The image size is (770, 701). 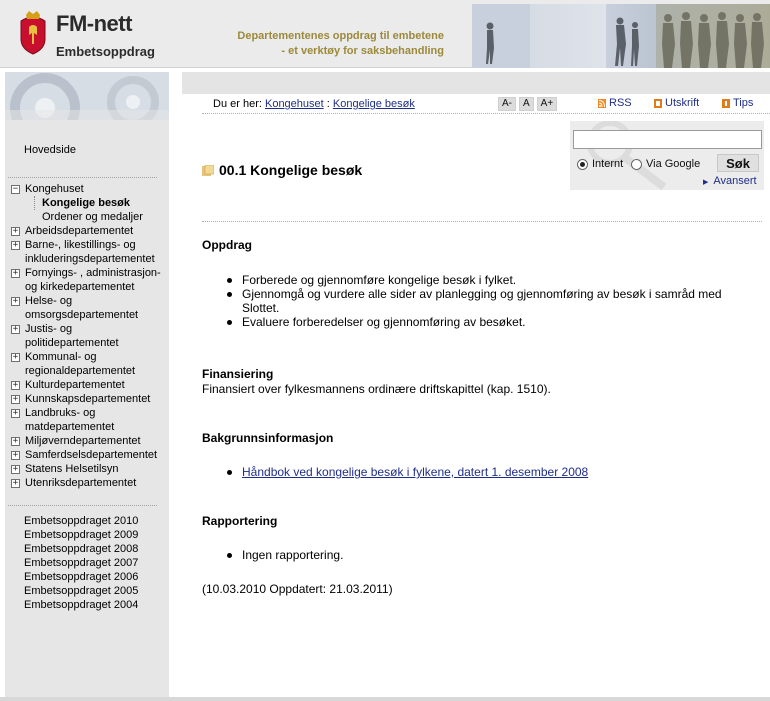 I want to click on coat-of-arms-logo, so click(x=33, y=33).